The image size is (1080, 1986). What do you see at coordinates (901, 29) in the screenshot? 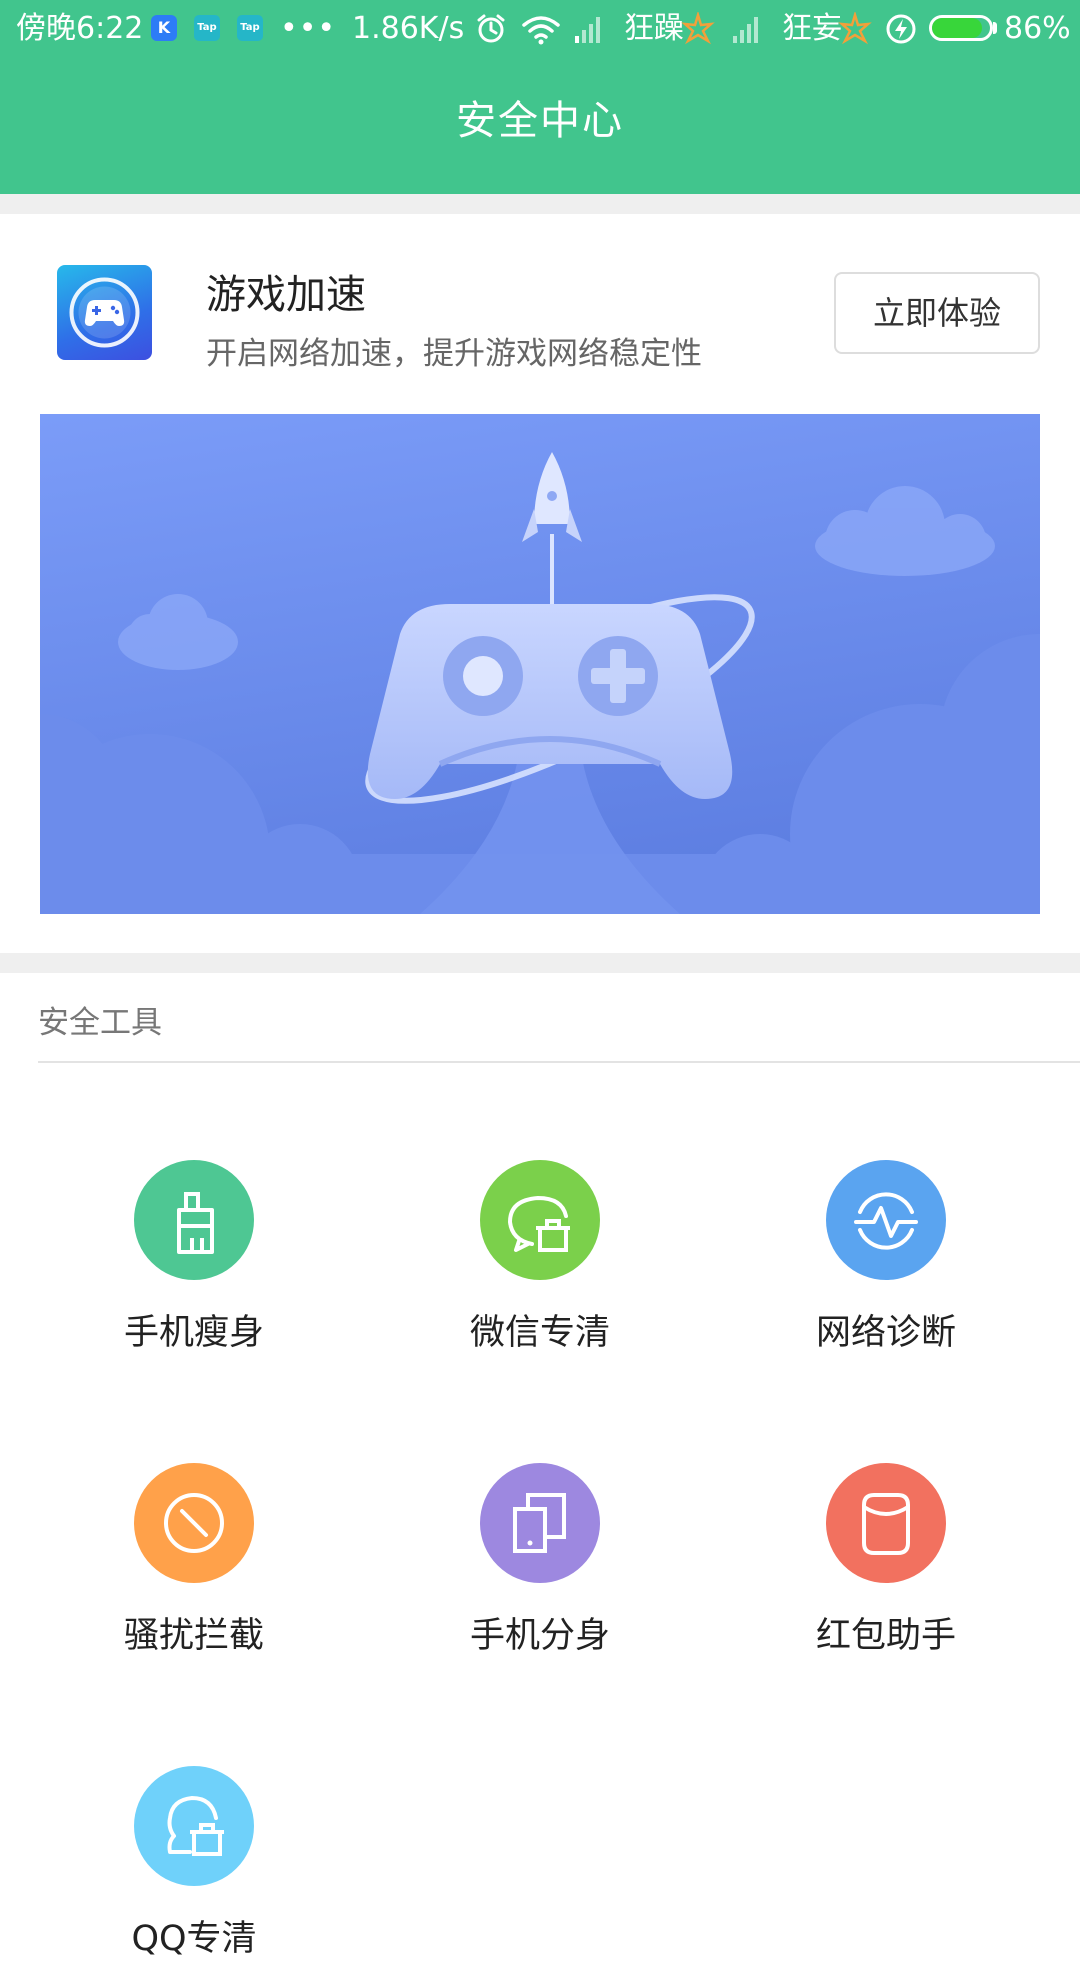
I see `charging-icon` at bounding box center [901, 29].